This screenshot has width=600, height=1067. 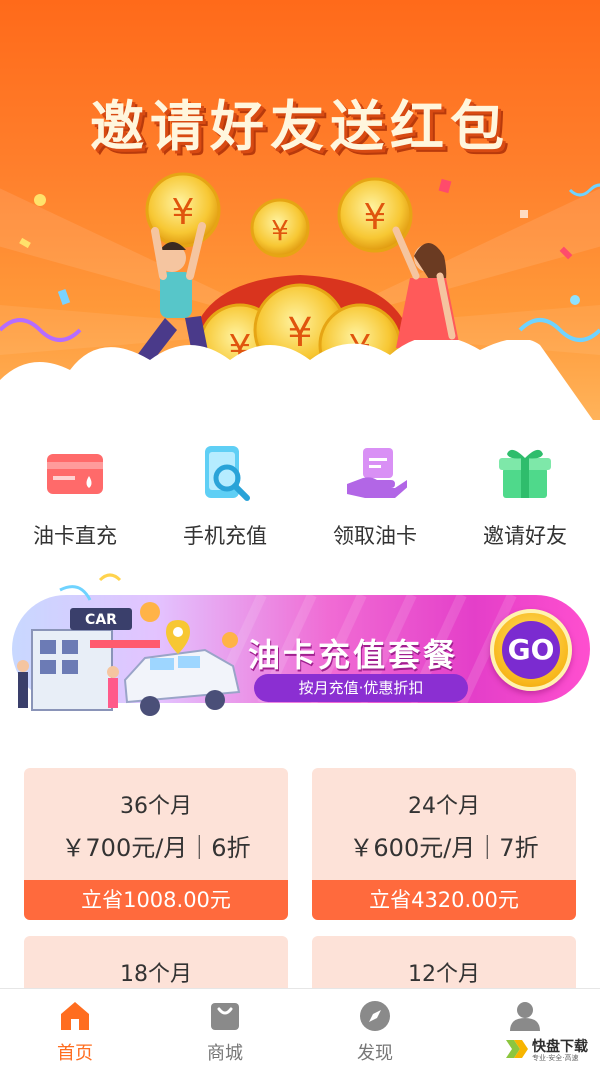 I want to click on package-card-36: 36个月 ￥700元/月｜6折 立省1008.00元, so click(x=156, y=844).